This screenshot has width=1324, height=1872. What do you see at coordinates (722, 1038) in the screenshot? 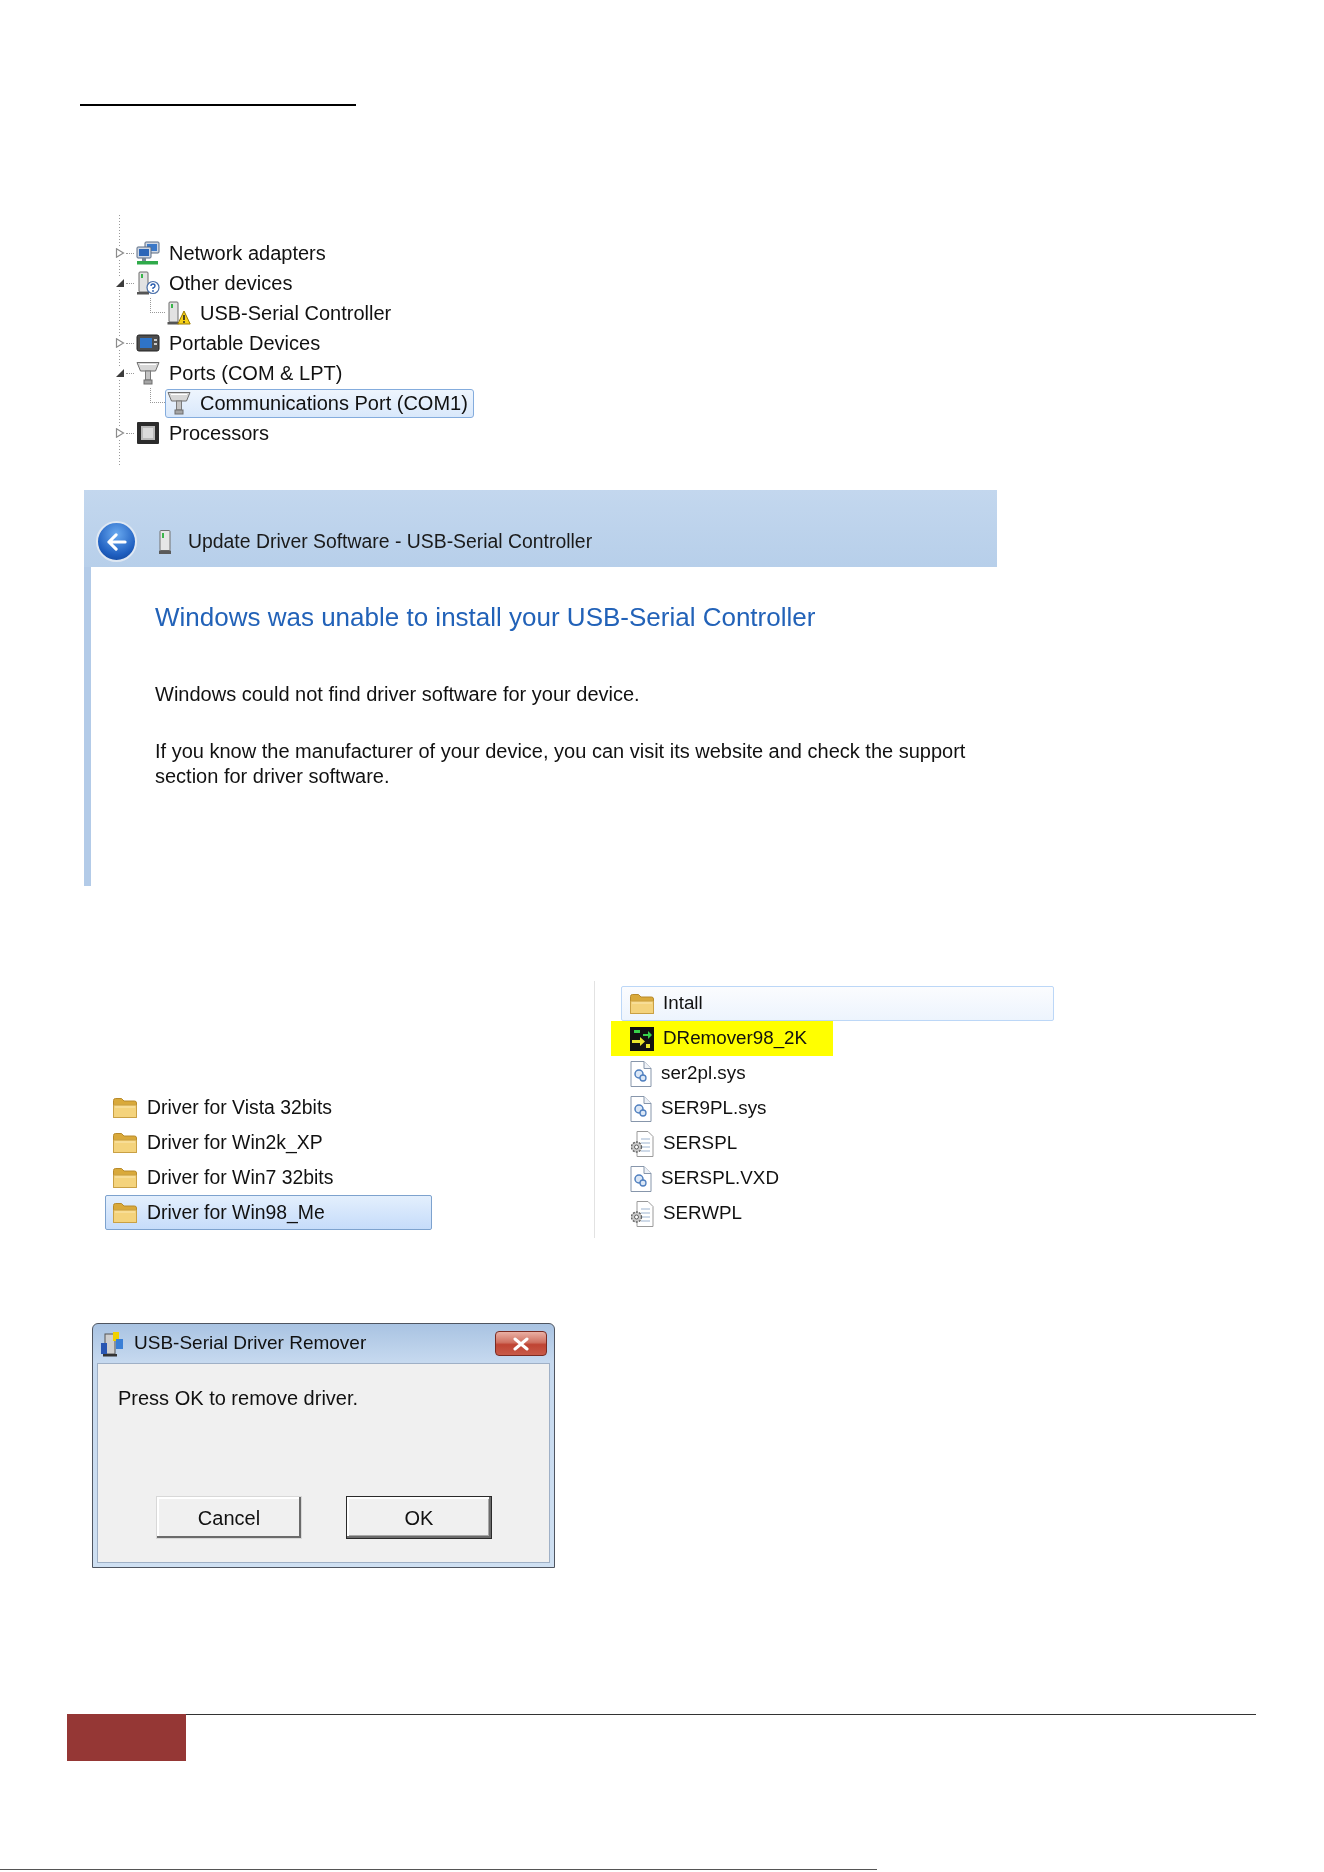
I see `file-item: DRemover98_2K` at bounding box center [722, 1038].